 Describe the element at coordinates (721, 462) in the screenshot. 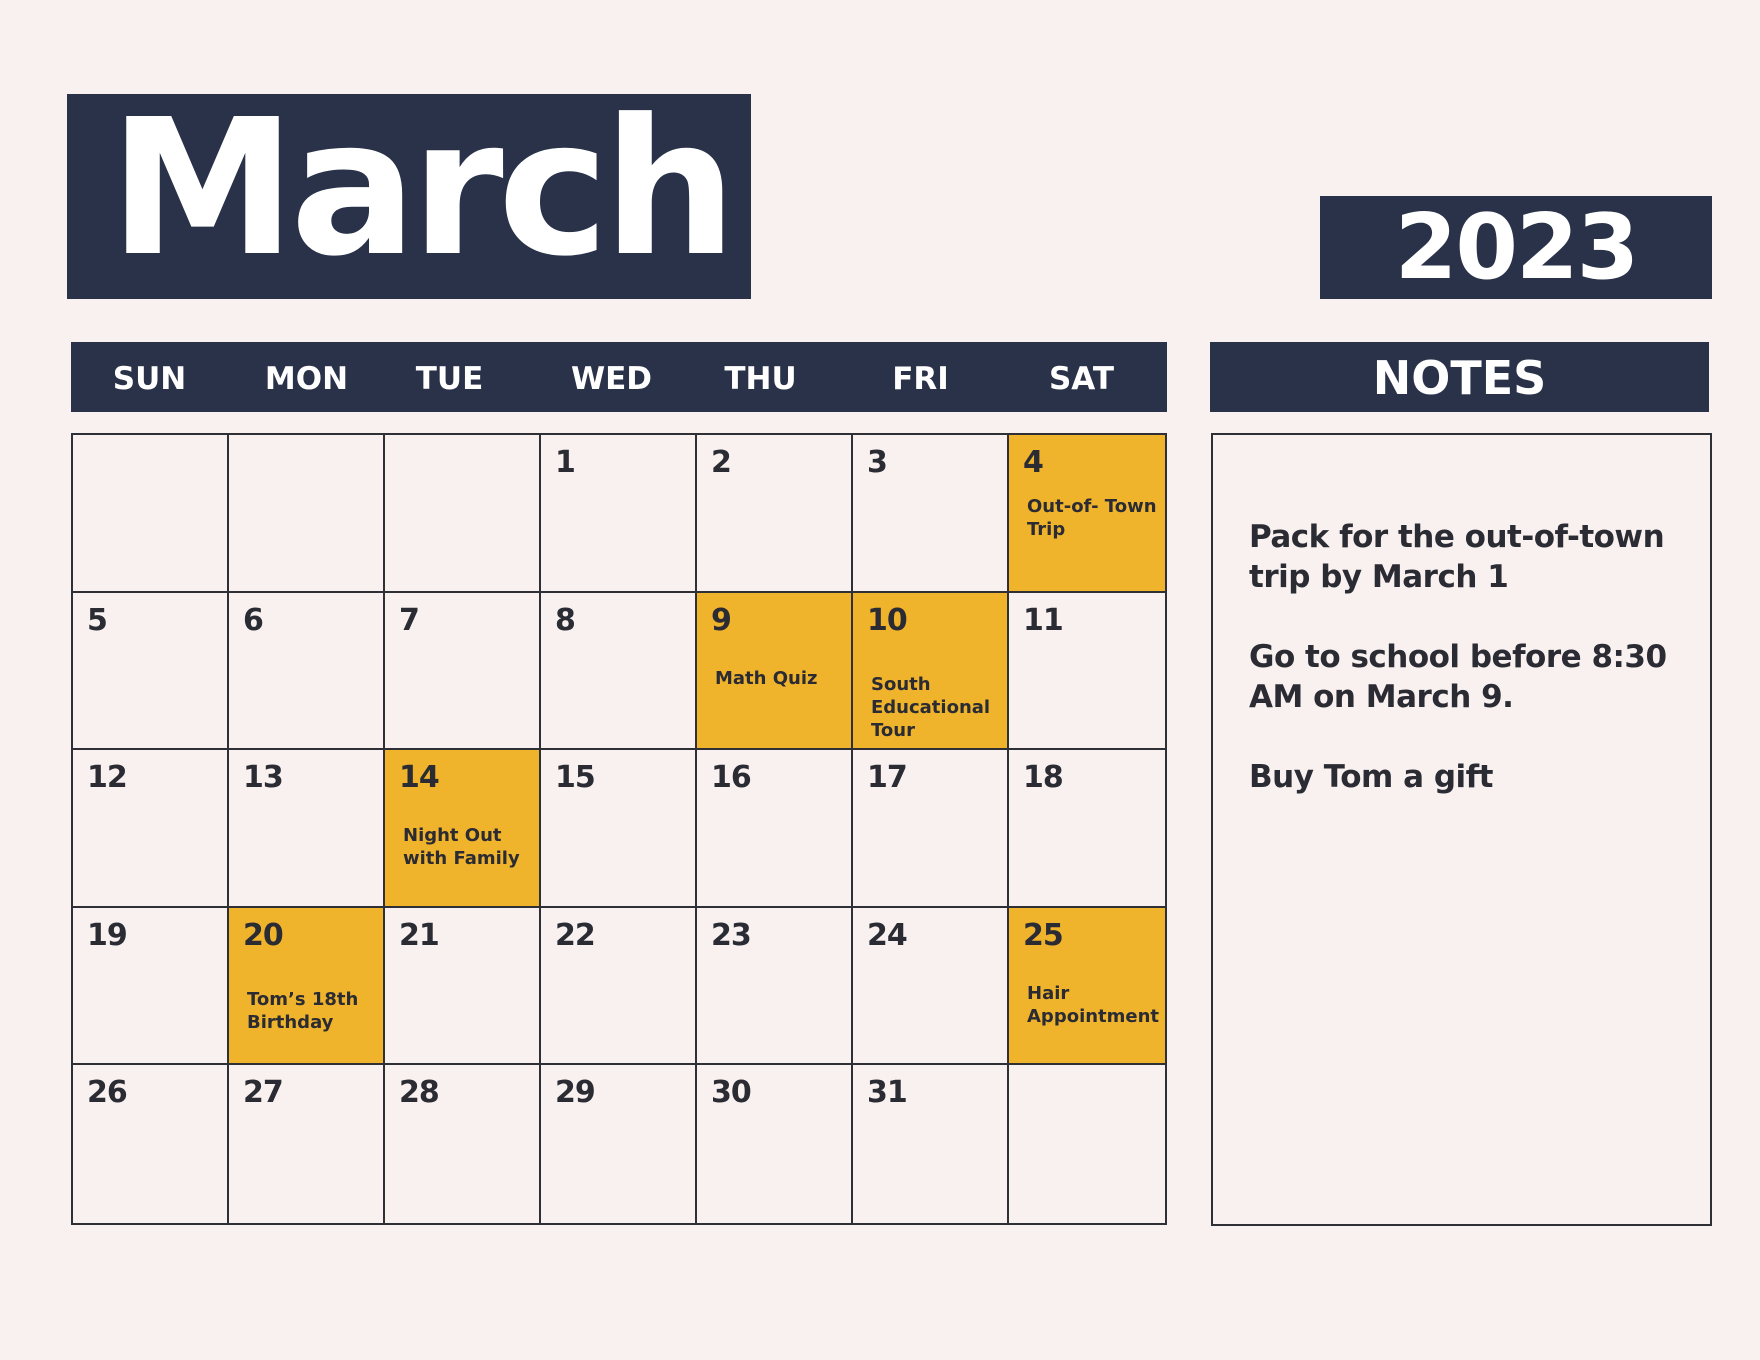

I see `day-number: 2` at that location.